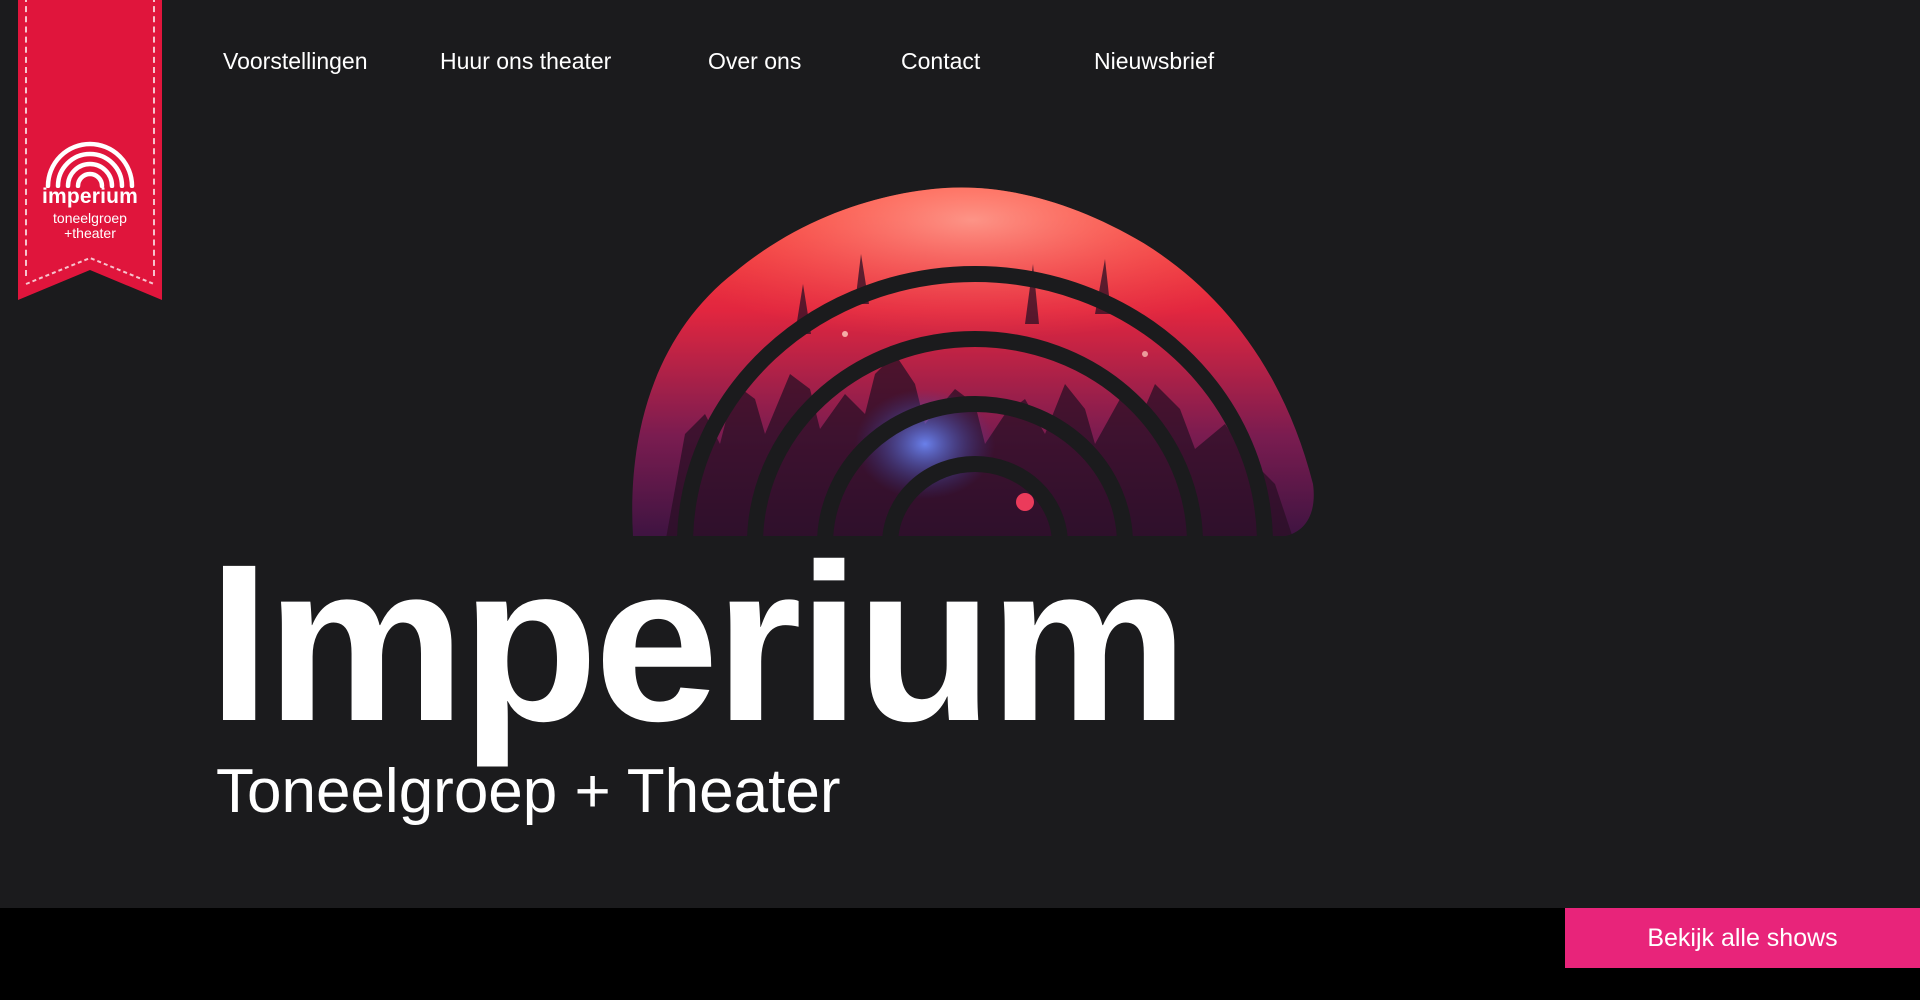 This screenshot has height=1000, width=1920. I want to click on concert-crowd-arc-image, so click(973, 362).